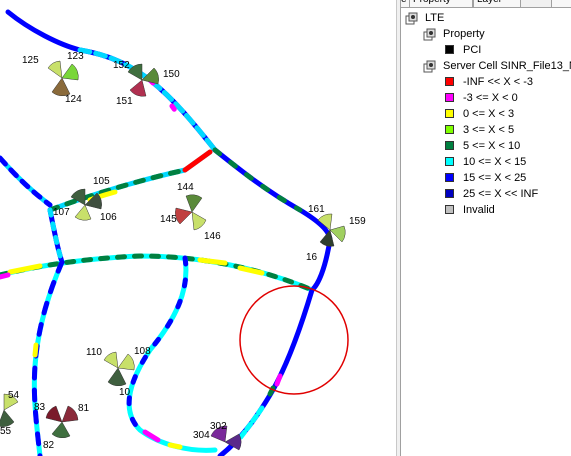 Image resolution: width=571 pixels, height=456 pixels. Describe the element at coordinates (84, 408) in the screenshot. I see `site-label-81: 81` at that location.